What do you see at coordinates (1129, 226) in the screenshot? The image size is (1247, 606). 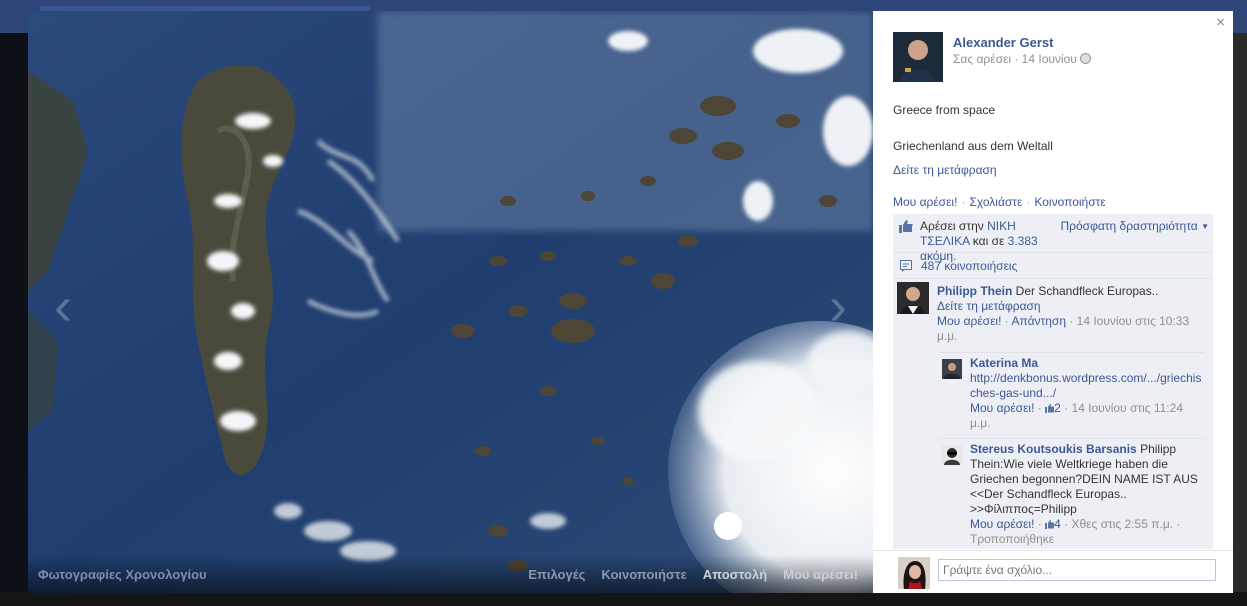 I see `recent-activity-label: Πρόσφατη δραστηριότητα` at bounding box center [1129, 226].